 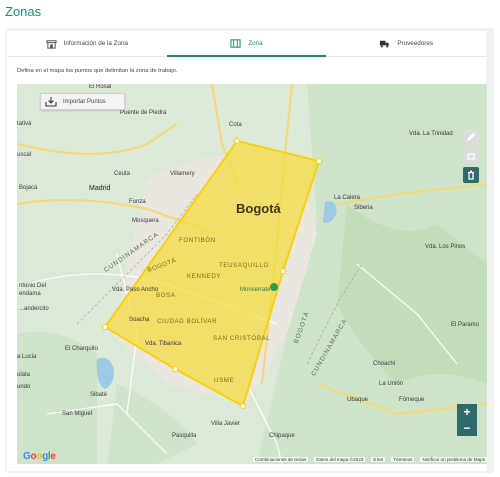 I want to click on map-label: Bojacá, so click(x=28, y=188).